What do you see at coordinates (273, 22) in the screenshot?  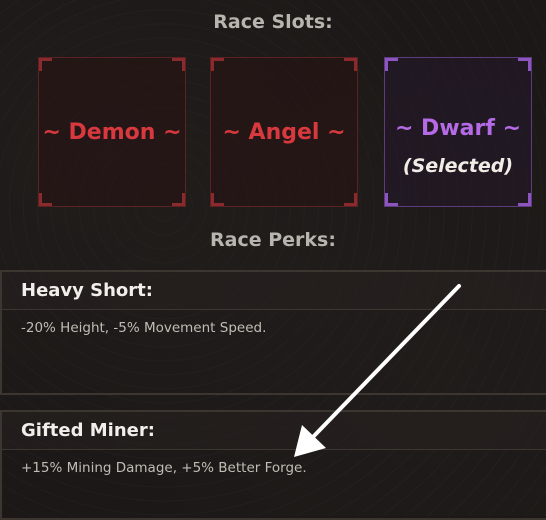 I see `race-slots-heading: Race Slots:` at bounding box center [273, 22].